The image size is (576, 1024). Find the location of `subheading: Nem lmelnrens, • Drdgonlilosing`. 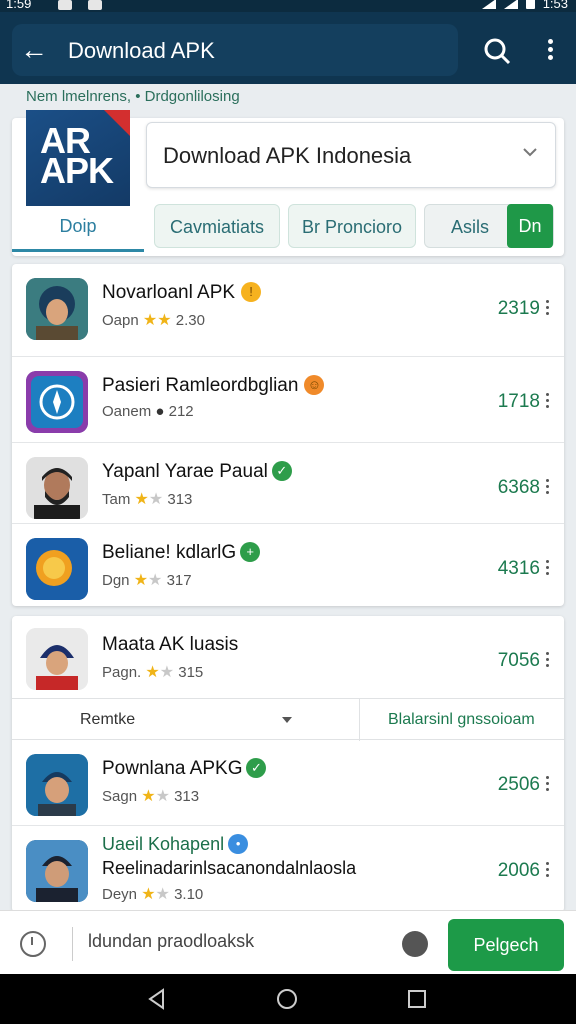

subheading: Nem lmelnrens, • Drdgonlilosing is located at coordinates (133, 96).